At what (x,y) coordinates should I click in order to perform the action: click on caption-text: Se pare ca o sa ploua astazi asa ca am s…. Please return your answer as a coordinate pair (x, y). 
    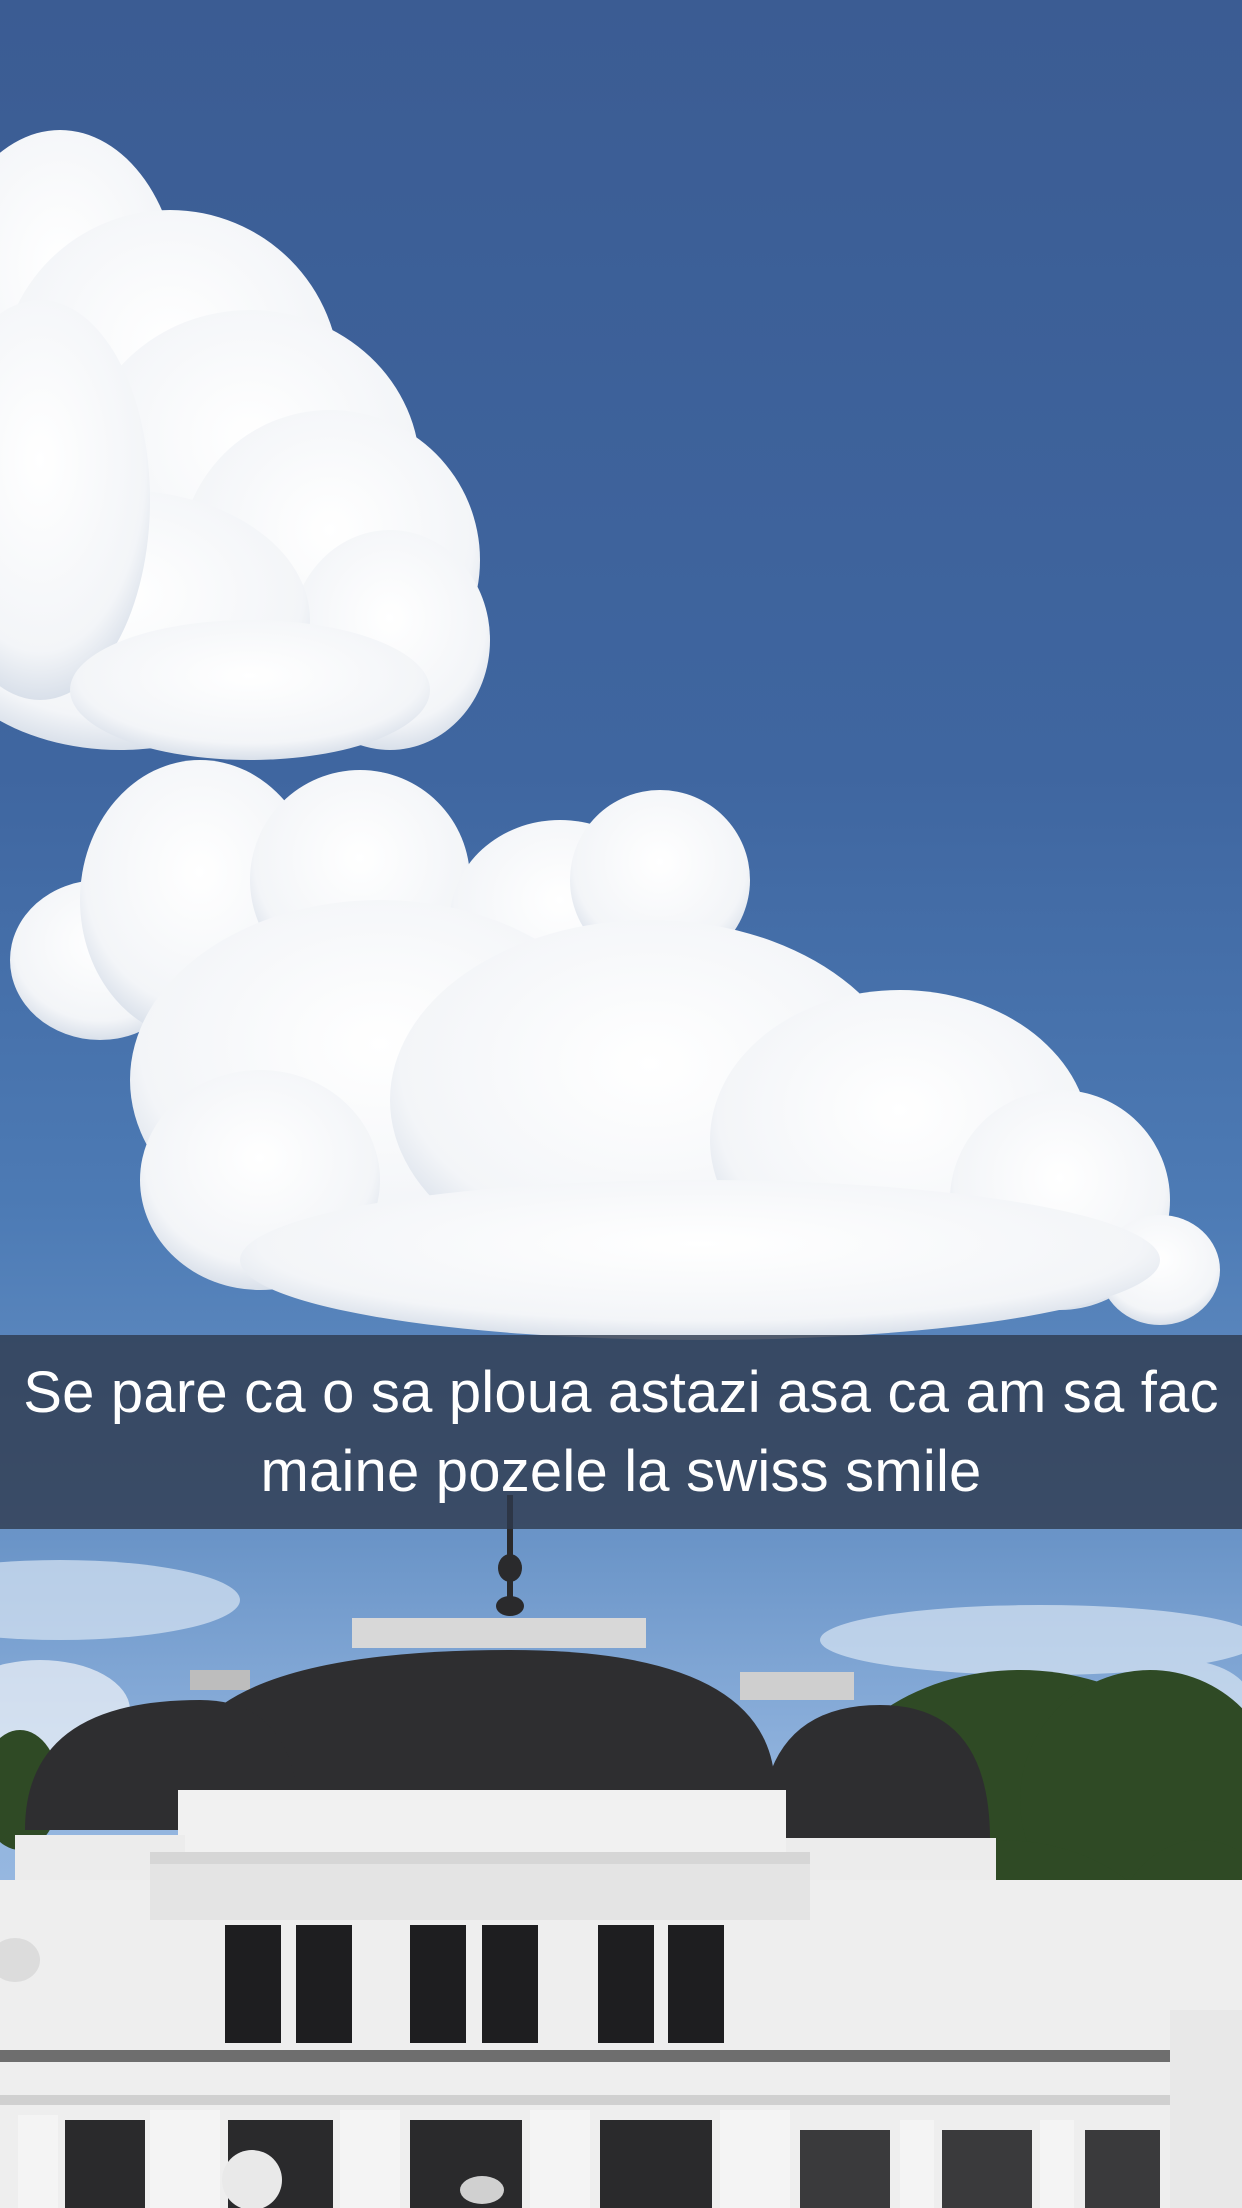
    Looking at the image, I should click on (621, 1432).